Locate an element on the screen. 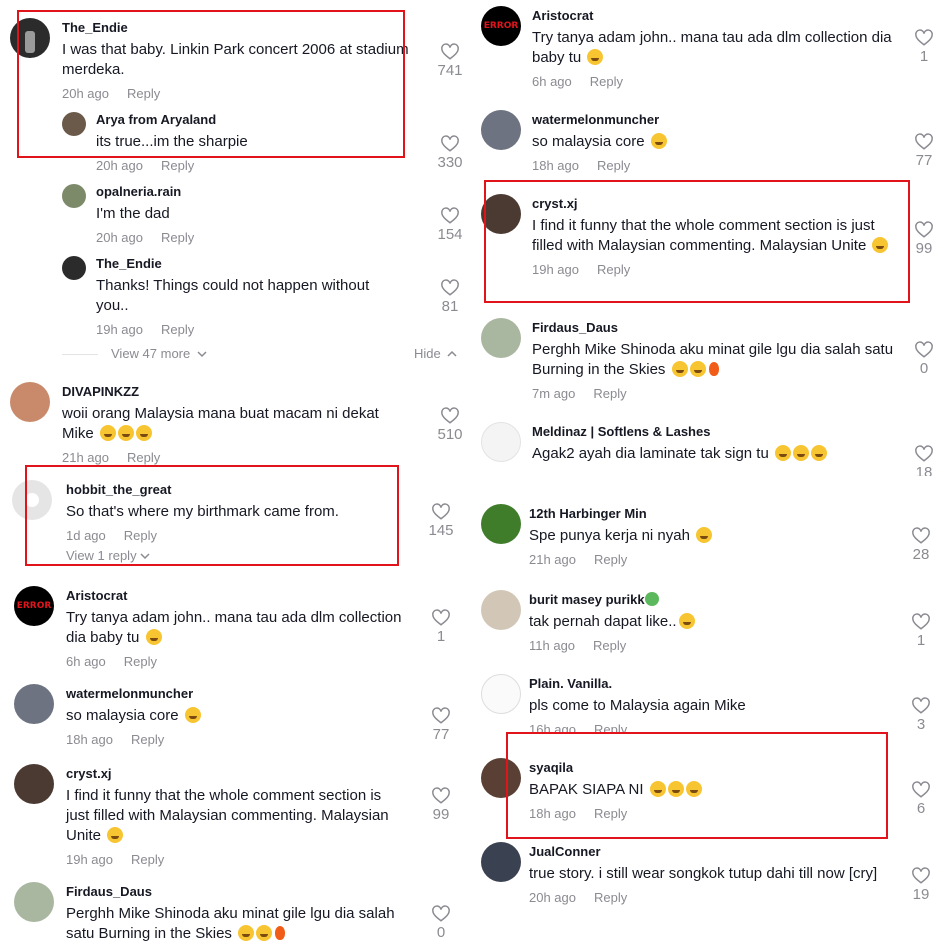 This screenshot has width=950, height=950. like-button: 741 is located at coordinates (450, 61).